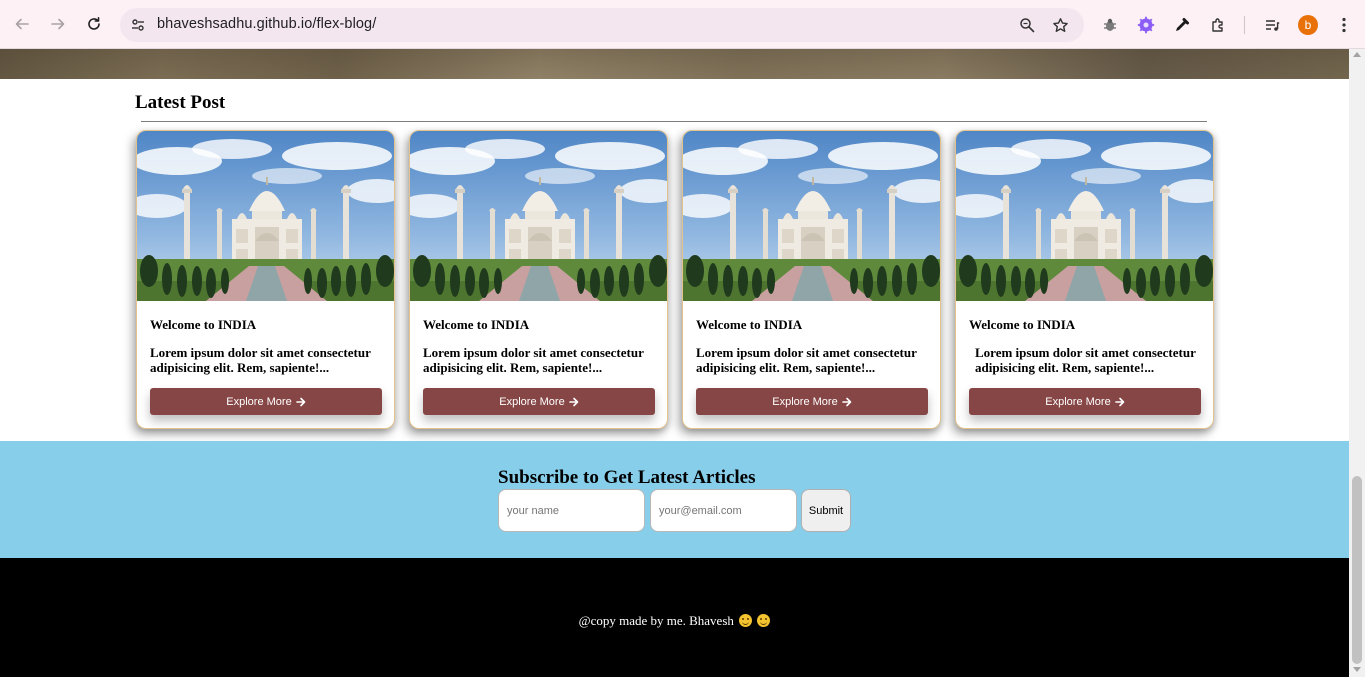  What do you see at coordinates (138, 25) in the screenshot?
I see `site-settings-icon` at bounding box center [138, 25].